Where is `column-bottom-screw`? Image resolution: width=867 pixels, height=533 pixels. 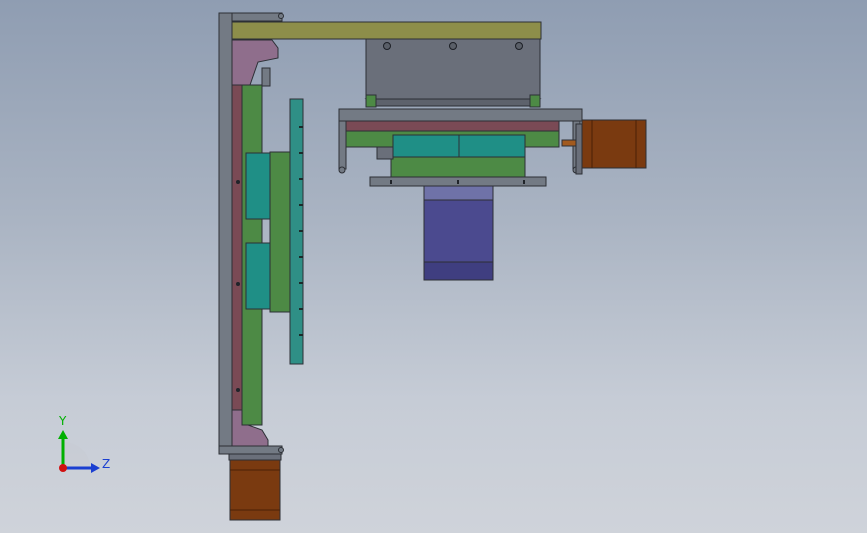
column-bottom-screw is located at coordinates (281, 450).